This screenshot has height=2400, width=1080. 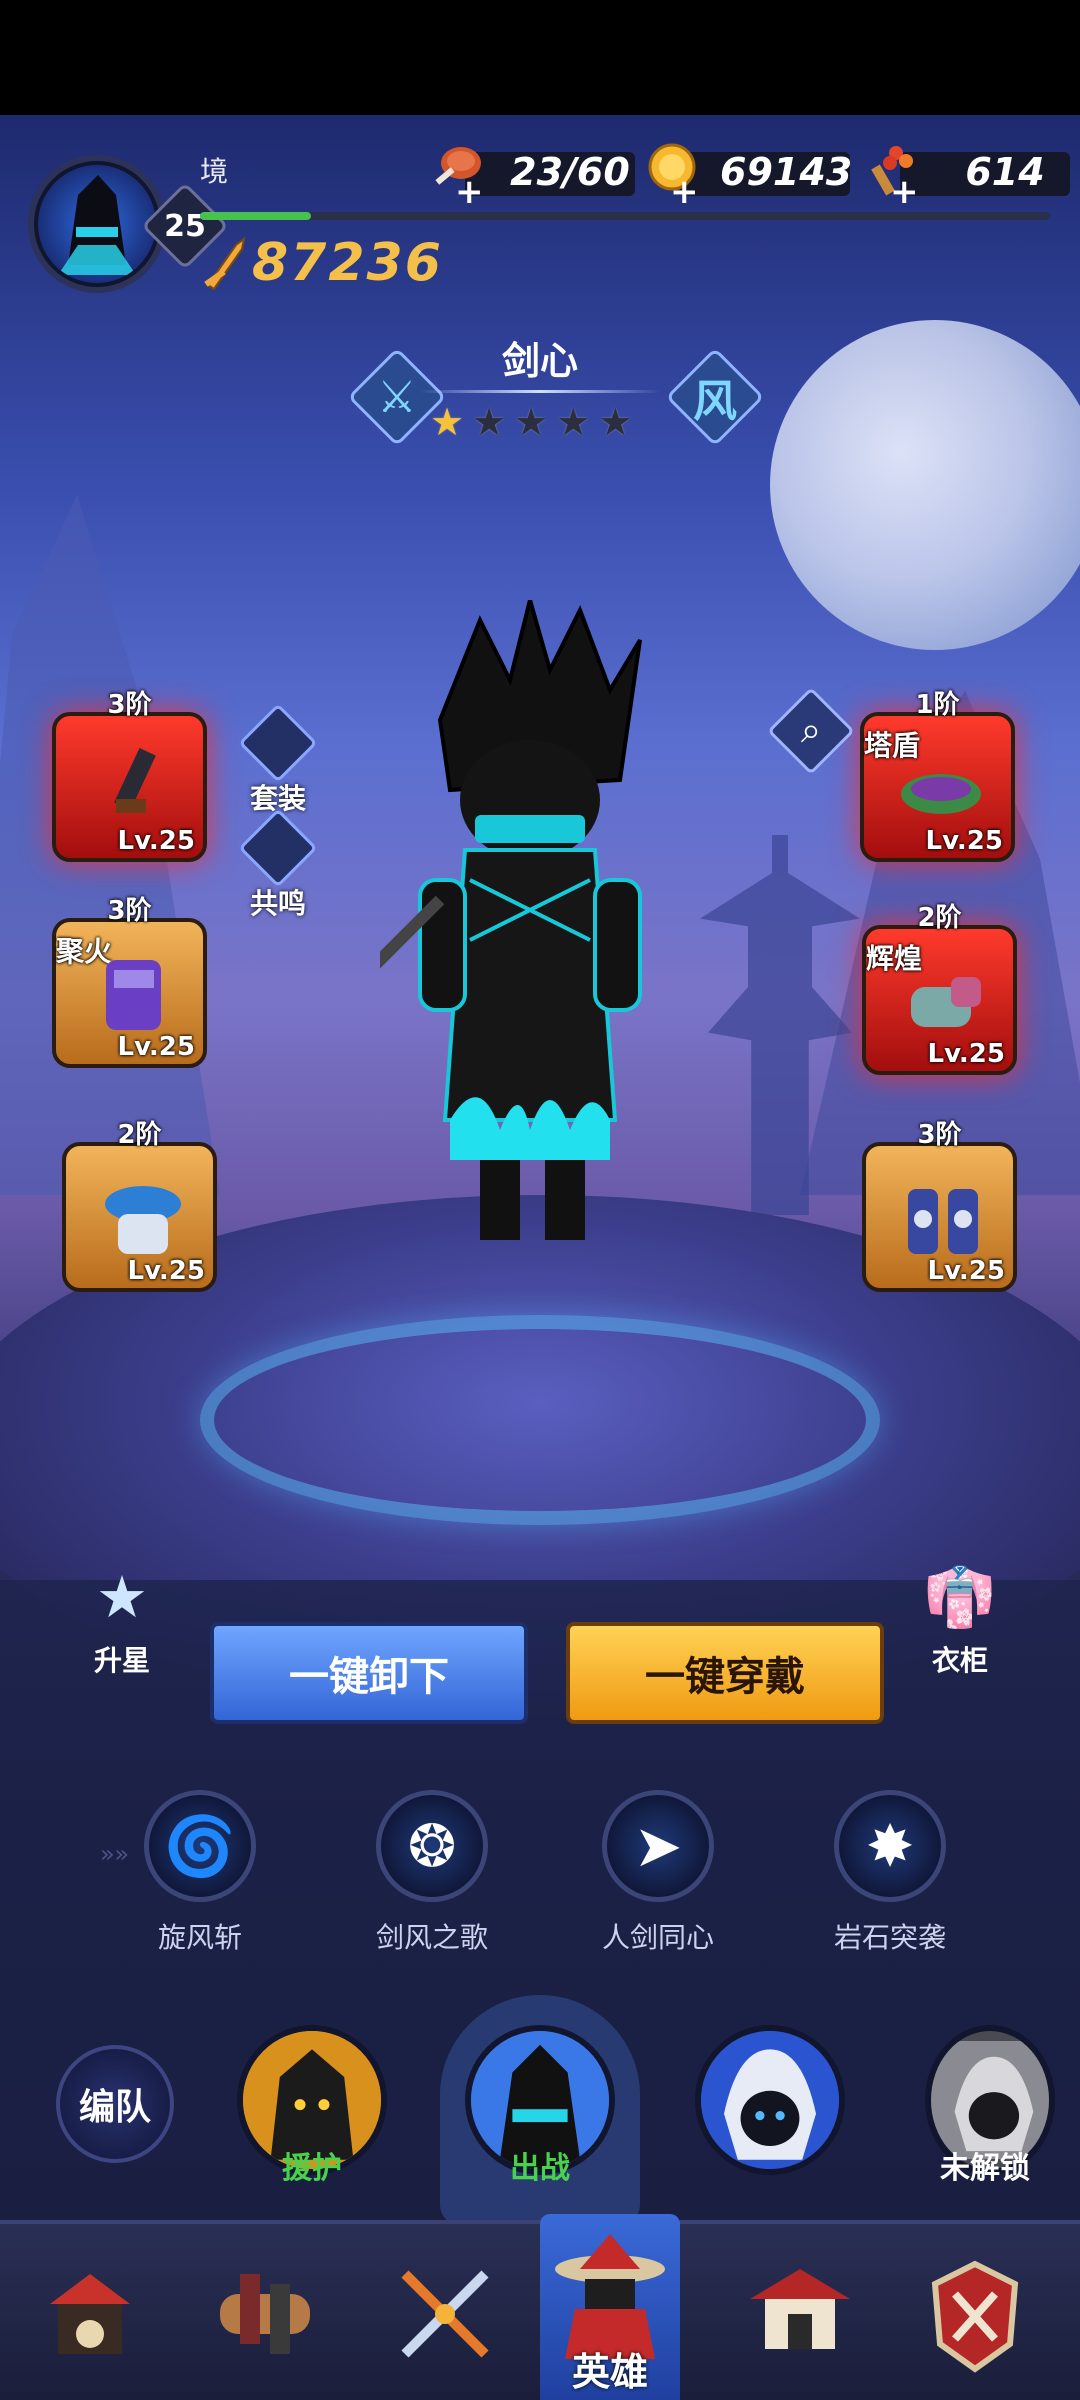 I want to click on wind-element-icon: 风, so click(x=715, y=401).